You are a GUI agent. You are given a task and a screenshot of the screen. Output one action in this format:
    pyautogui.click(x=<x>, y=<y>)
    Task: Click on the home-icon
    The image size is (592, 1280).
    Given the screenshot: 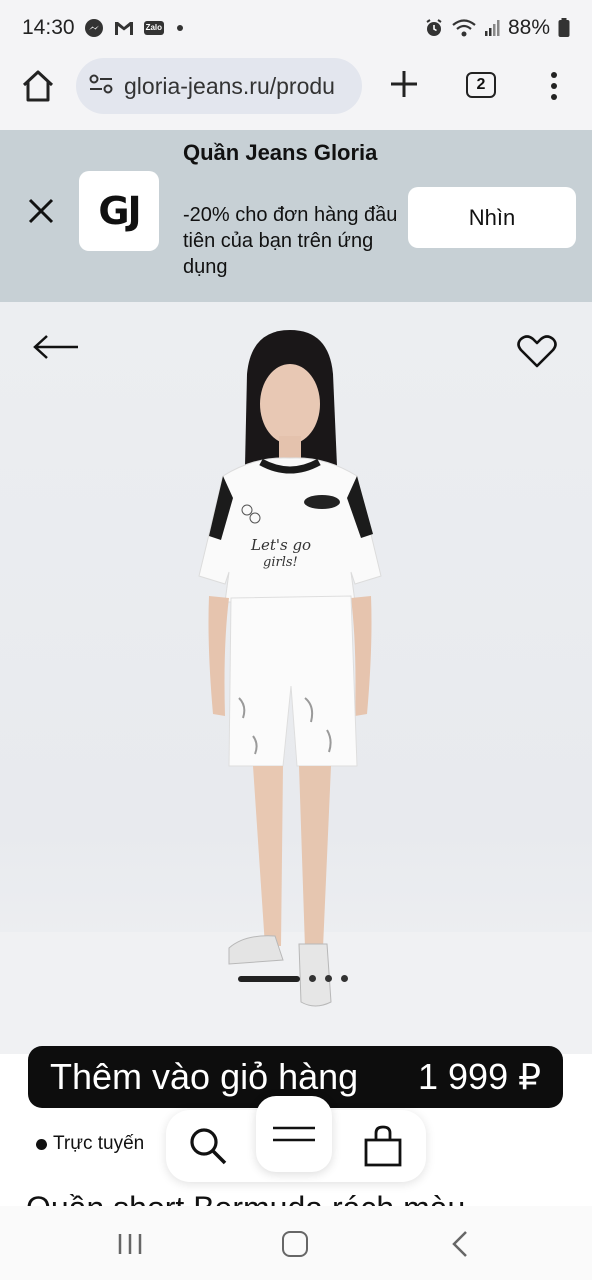 What is the action you would take?
    pyautogui.click(x=38, y=86)
    